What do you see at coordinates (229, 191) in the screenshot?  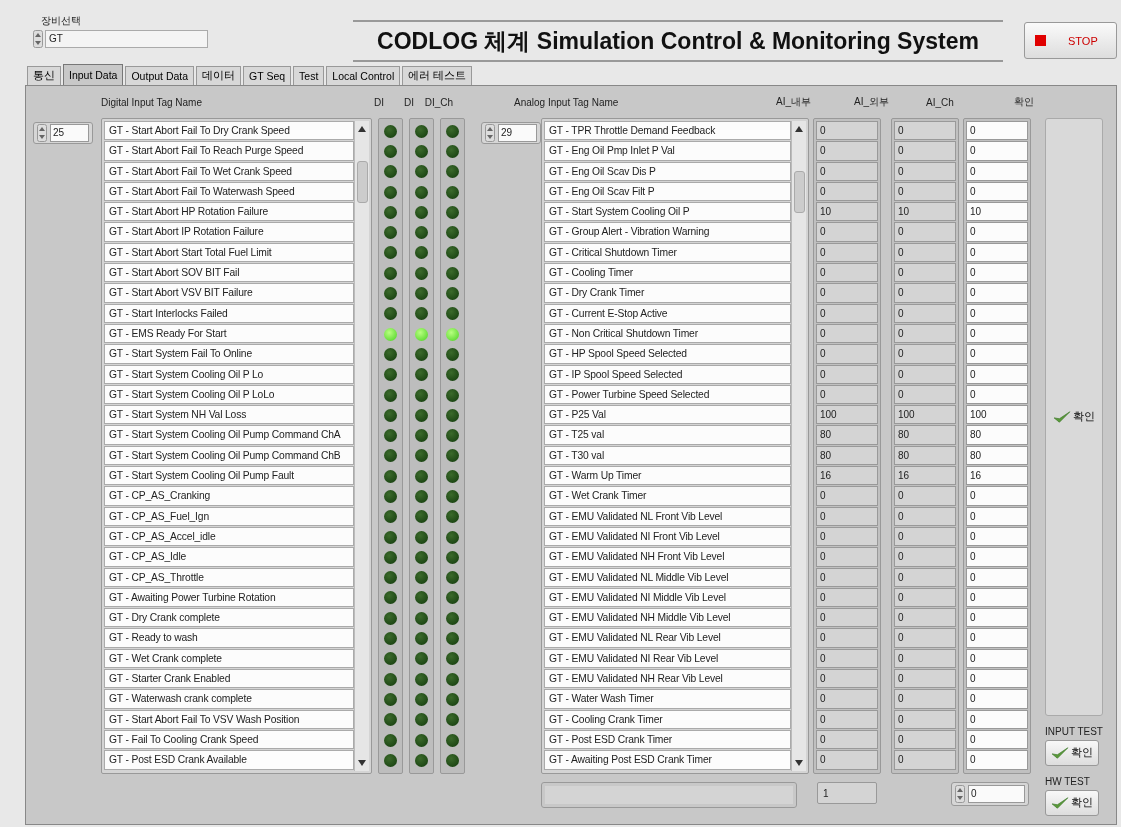 I see `tag-name-cell: GT - Start Abort Fail To Waterwash Speed` at bounding box center [229, 191].